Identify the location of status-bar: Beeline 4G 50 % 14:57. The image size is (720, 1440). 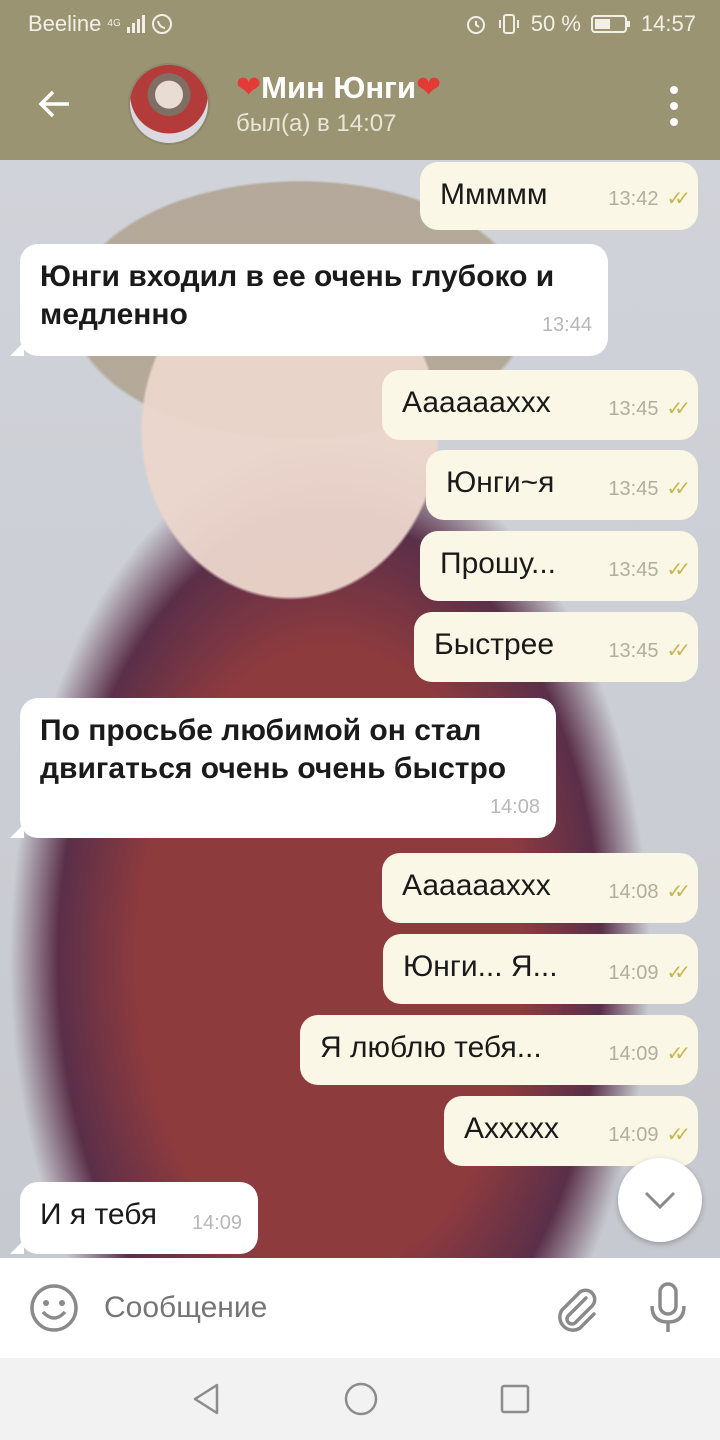
(360, 24).